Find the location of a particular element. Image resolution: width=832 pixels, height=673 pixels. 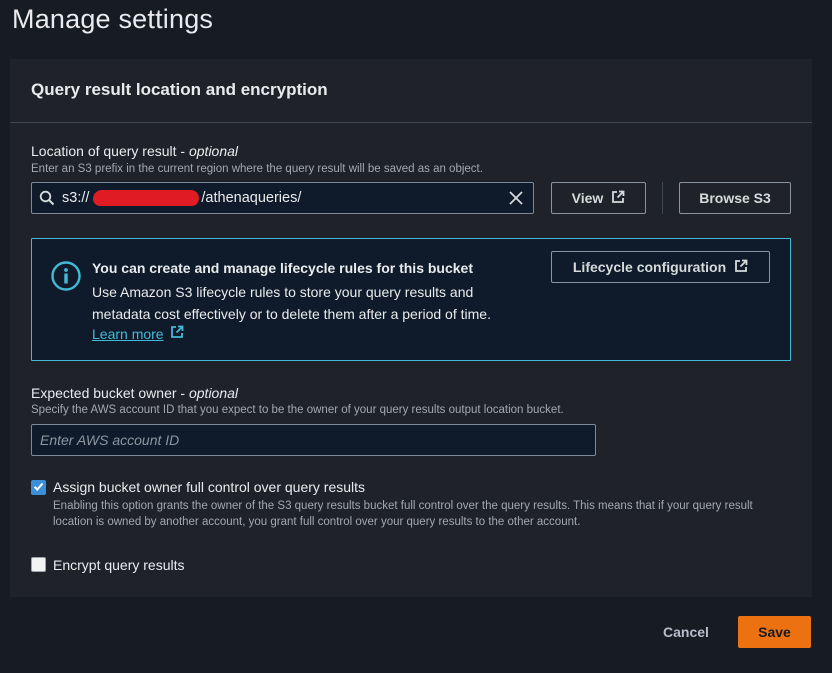

page-title: Manage settings is located at coordinates (113, 19).